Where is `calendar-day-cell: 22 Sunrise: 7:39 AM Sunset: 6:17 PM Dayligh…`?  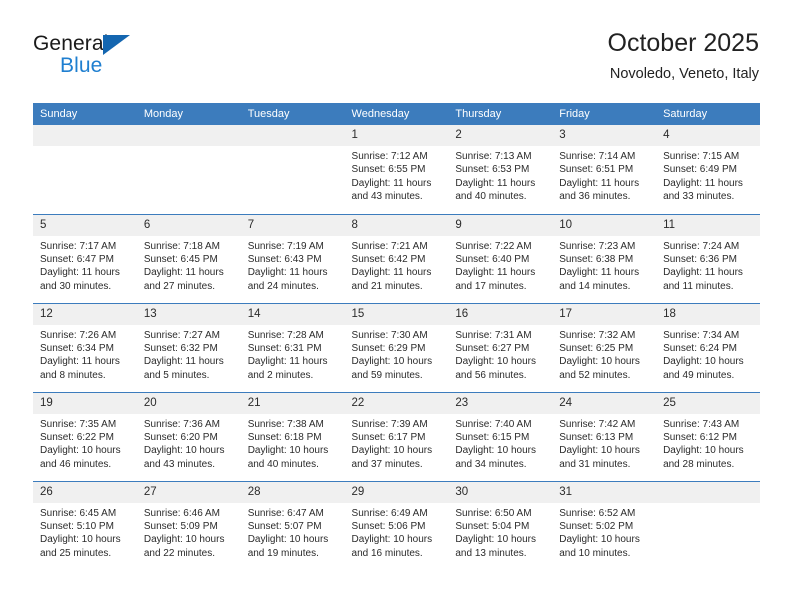
calendar-day-cell: 22 Sunrise: 7:39 AM Sunset: 6:17 PM Dayligh… is located at coordinates (396, 436).